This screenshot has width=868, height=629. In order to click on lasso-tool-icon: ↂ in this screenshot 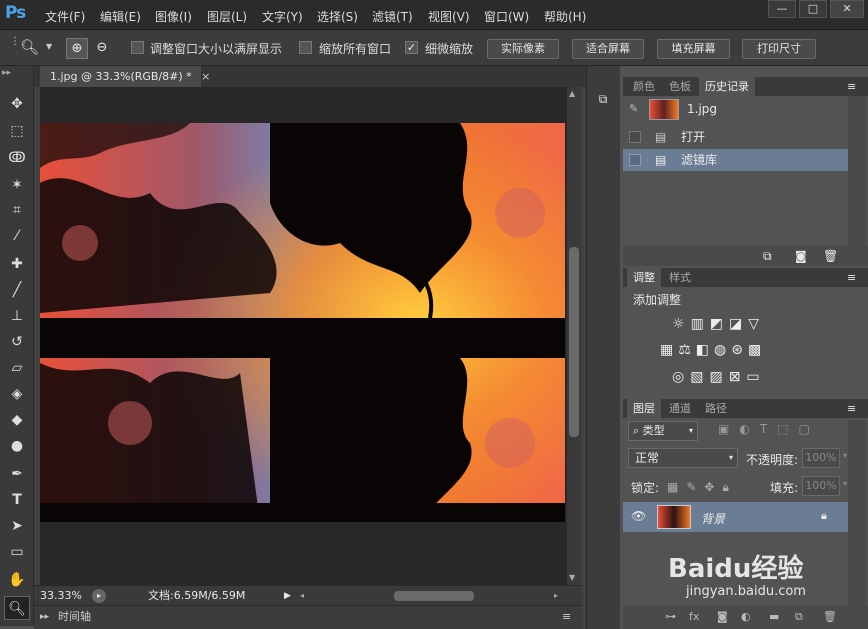, I will do `click(17, 158)`.